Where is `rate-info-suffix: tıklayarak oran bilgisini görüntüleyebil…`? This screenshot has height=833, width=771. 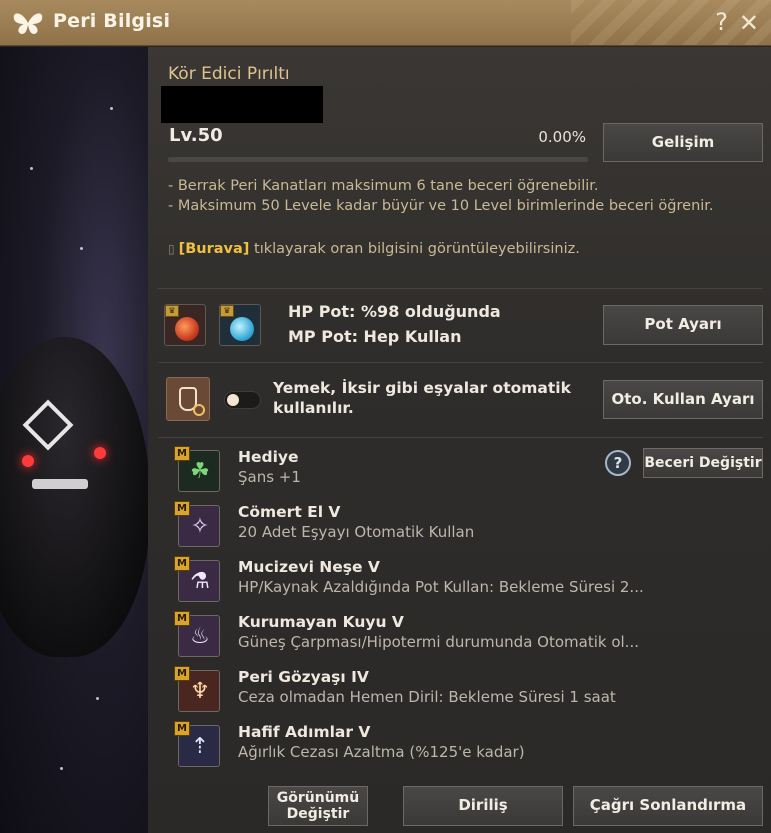
rate-info-suffix: tıklayarak oran bilgisini görüntüleyebil… is located at coordinates (414, 249).